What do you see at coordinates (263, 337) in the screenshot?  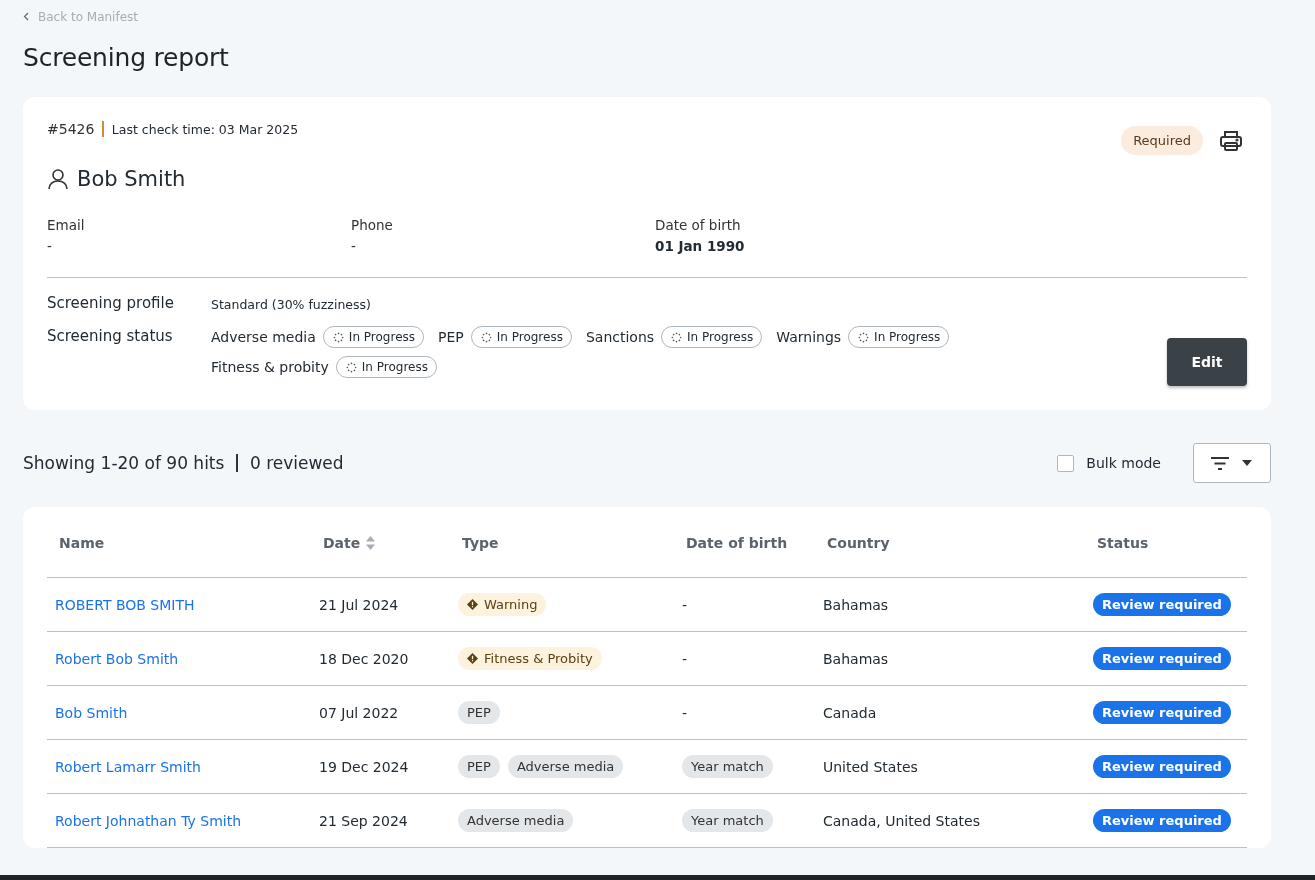 I see `check-name: Adverse media` at bounding box center [263, 337].